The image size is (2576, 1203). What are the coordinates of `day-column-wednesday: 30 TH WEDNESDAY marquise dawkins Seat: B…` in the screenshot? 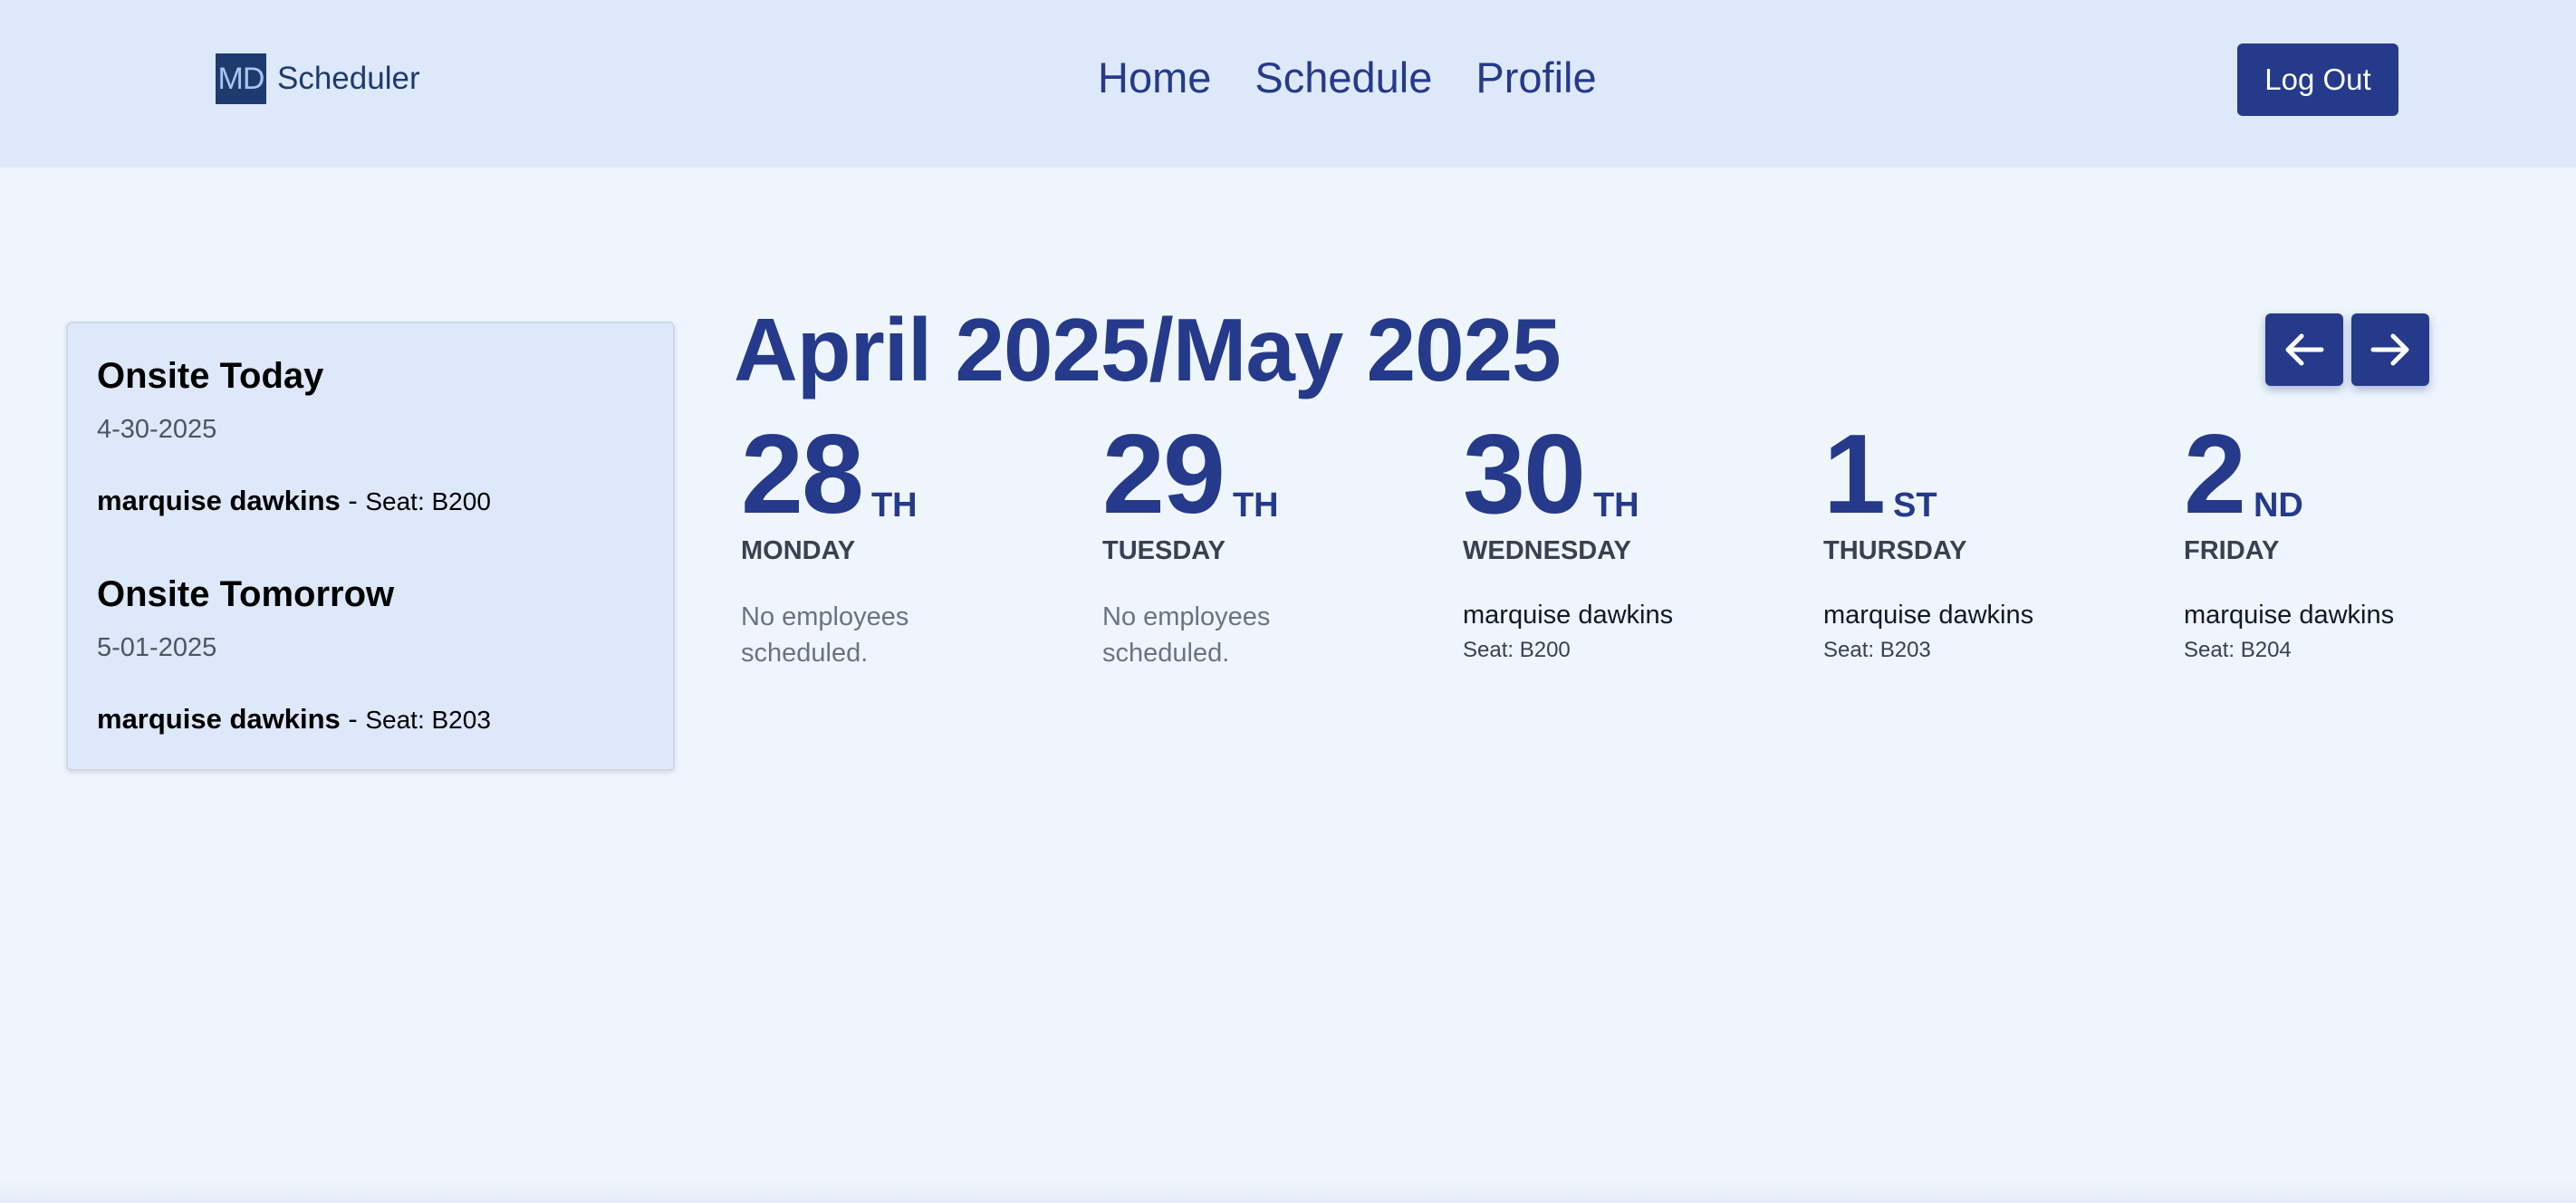 It's located at (1626, 538).